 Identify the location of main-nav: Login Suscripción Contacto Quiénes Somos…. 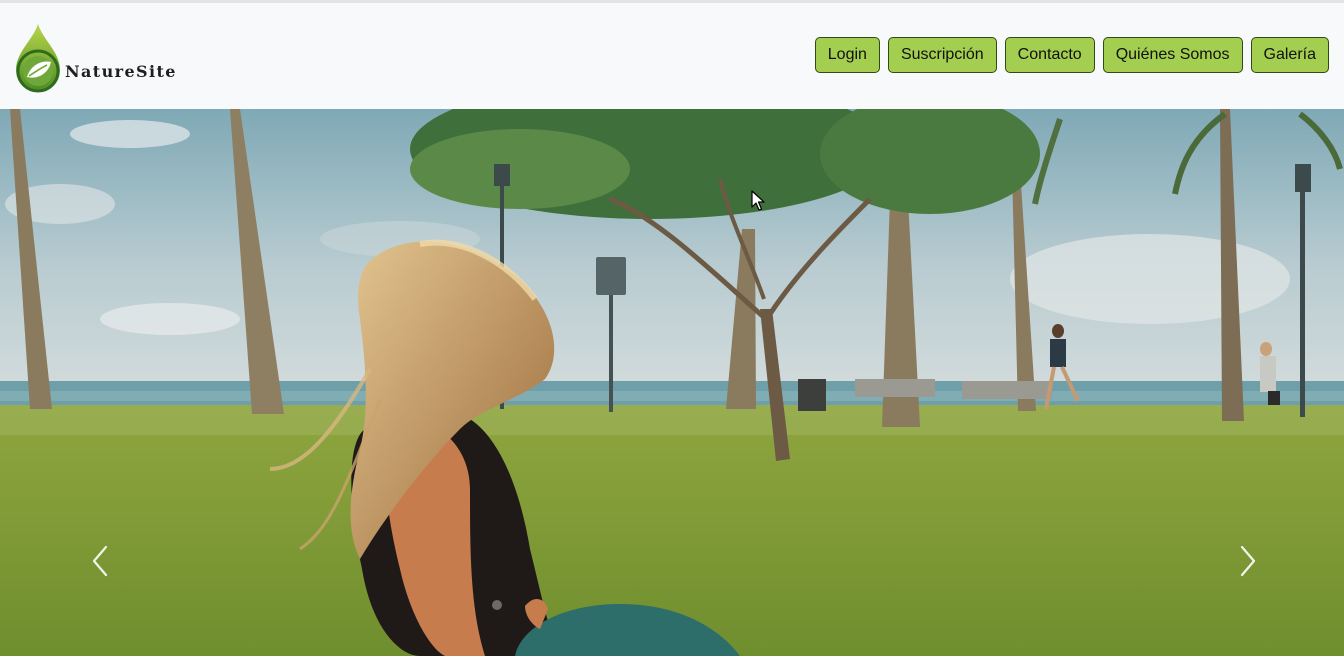
(1071, 55).